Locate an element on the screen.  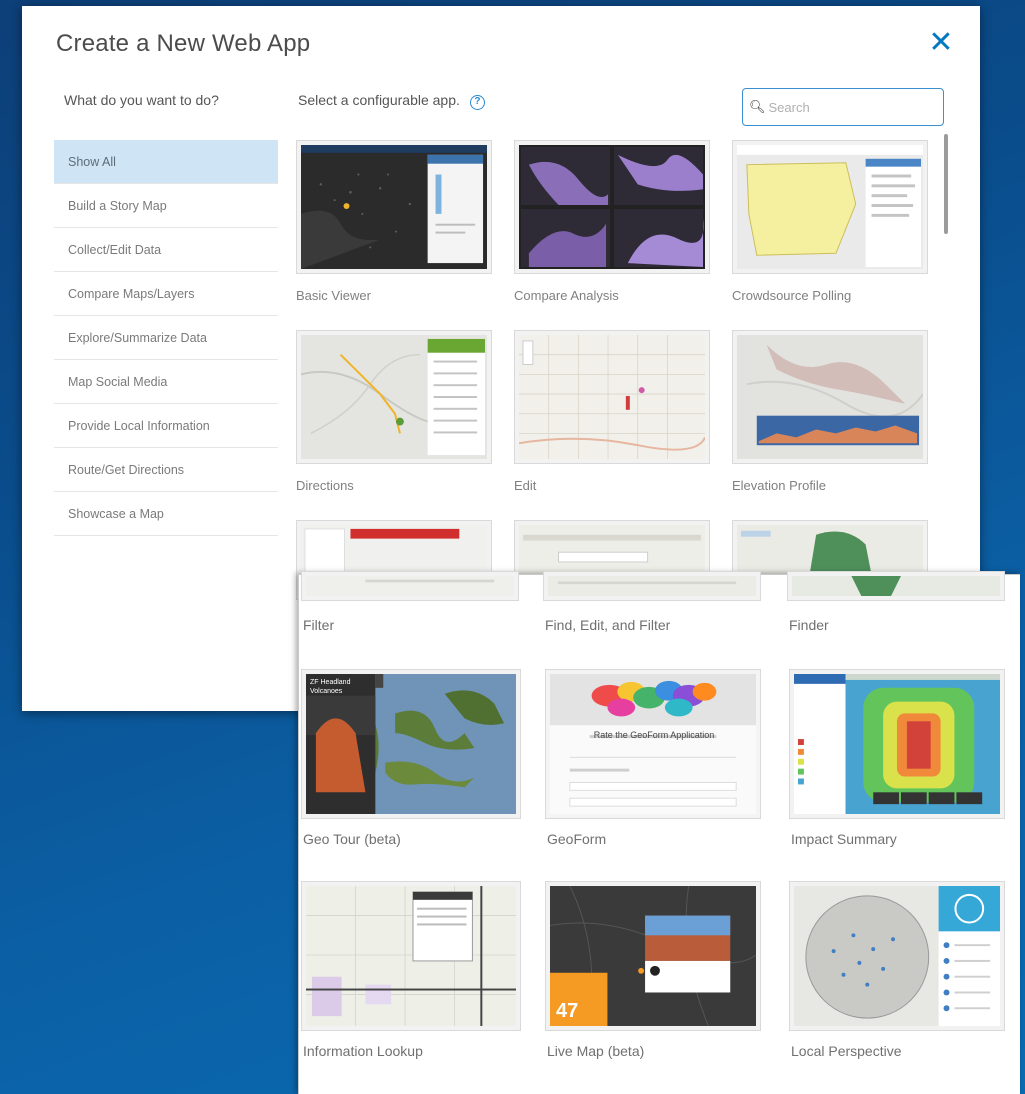
finder-thumbnail is located at coordinates (896, 586).